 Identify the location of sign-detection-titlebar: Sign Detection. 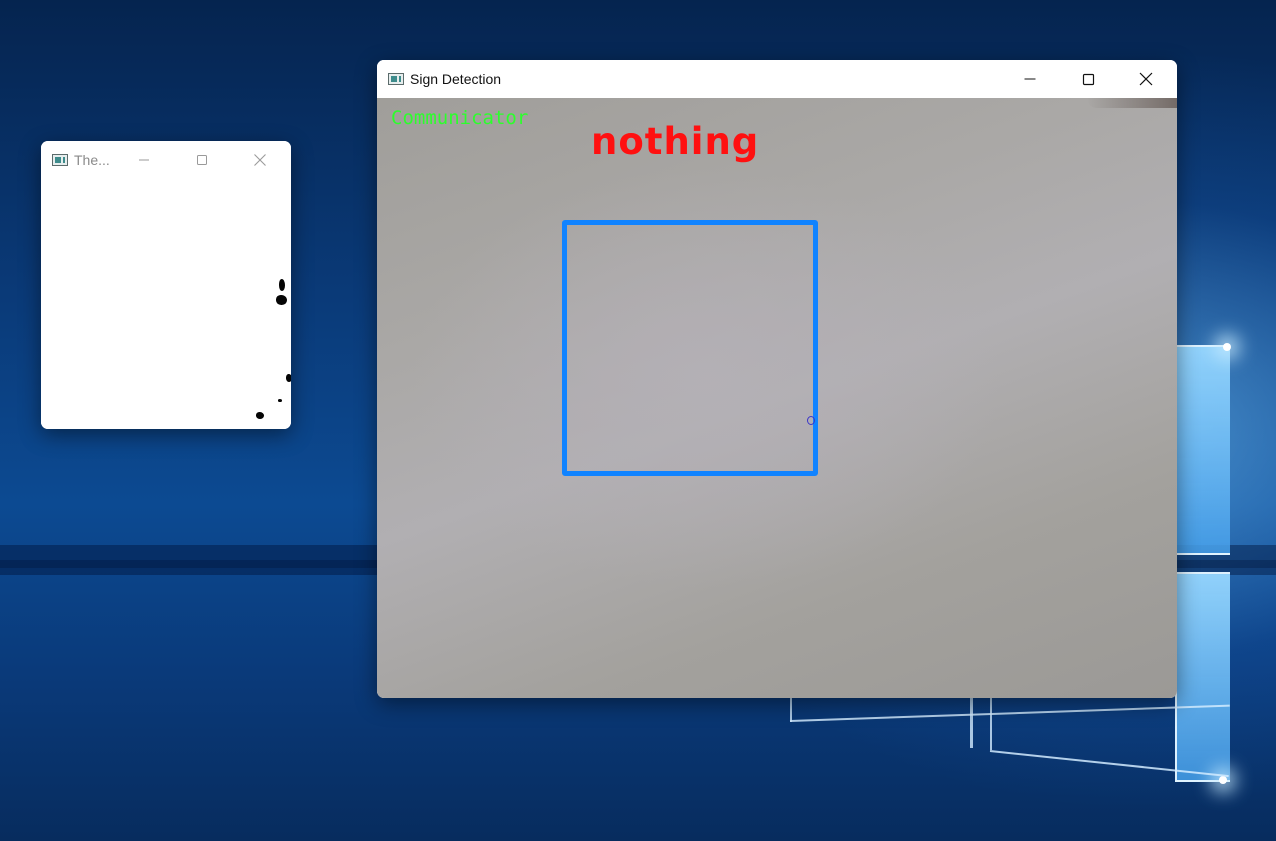
(777, 79).